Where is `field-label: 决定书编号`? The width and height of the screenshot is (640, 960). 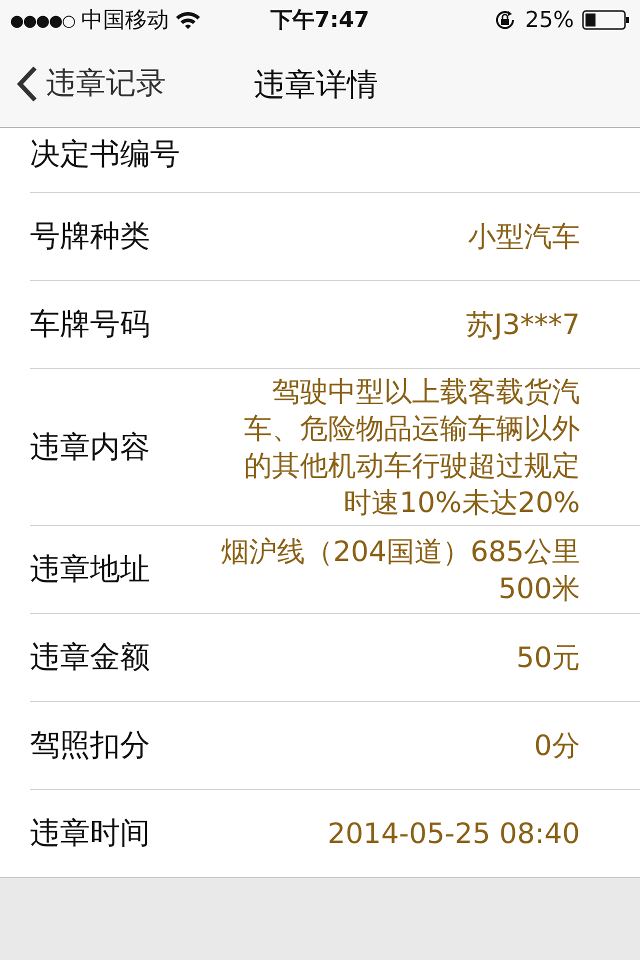 field-label: 决定书编号 is located at coordinates (105, 155).